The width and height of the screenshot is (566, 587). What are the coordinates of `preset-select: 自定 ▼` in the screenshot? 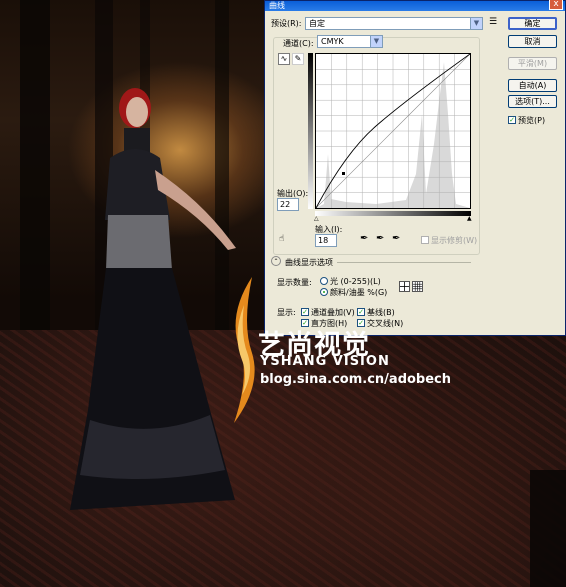 It's located at (394, 23).